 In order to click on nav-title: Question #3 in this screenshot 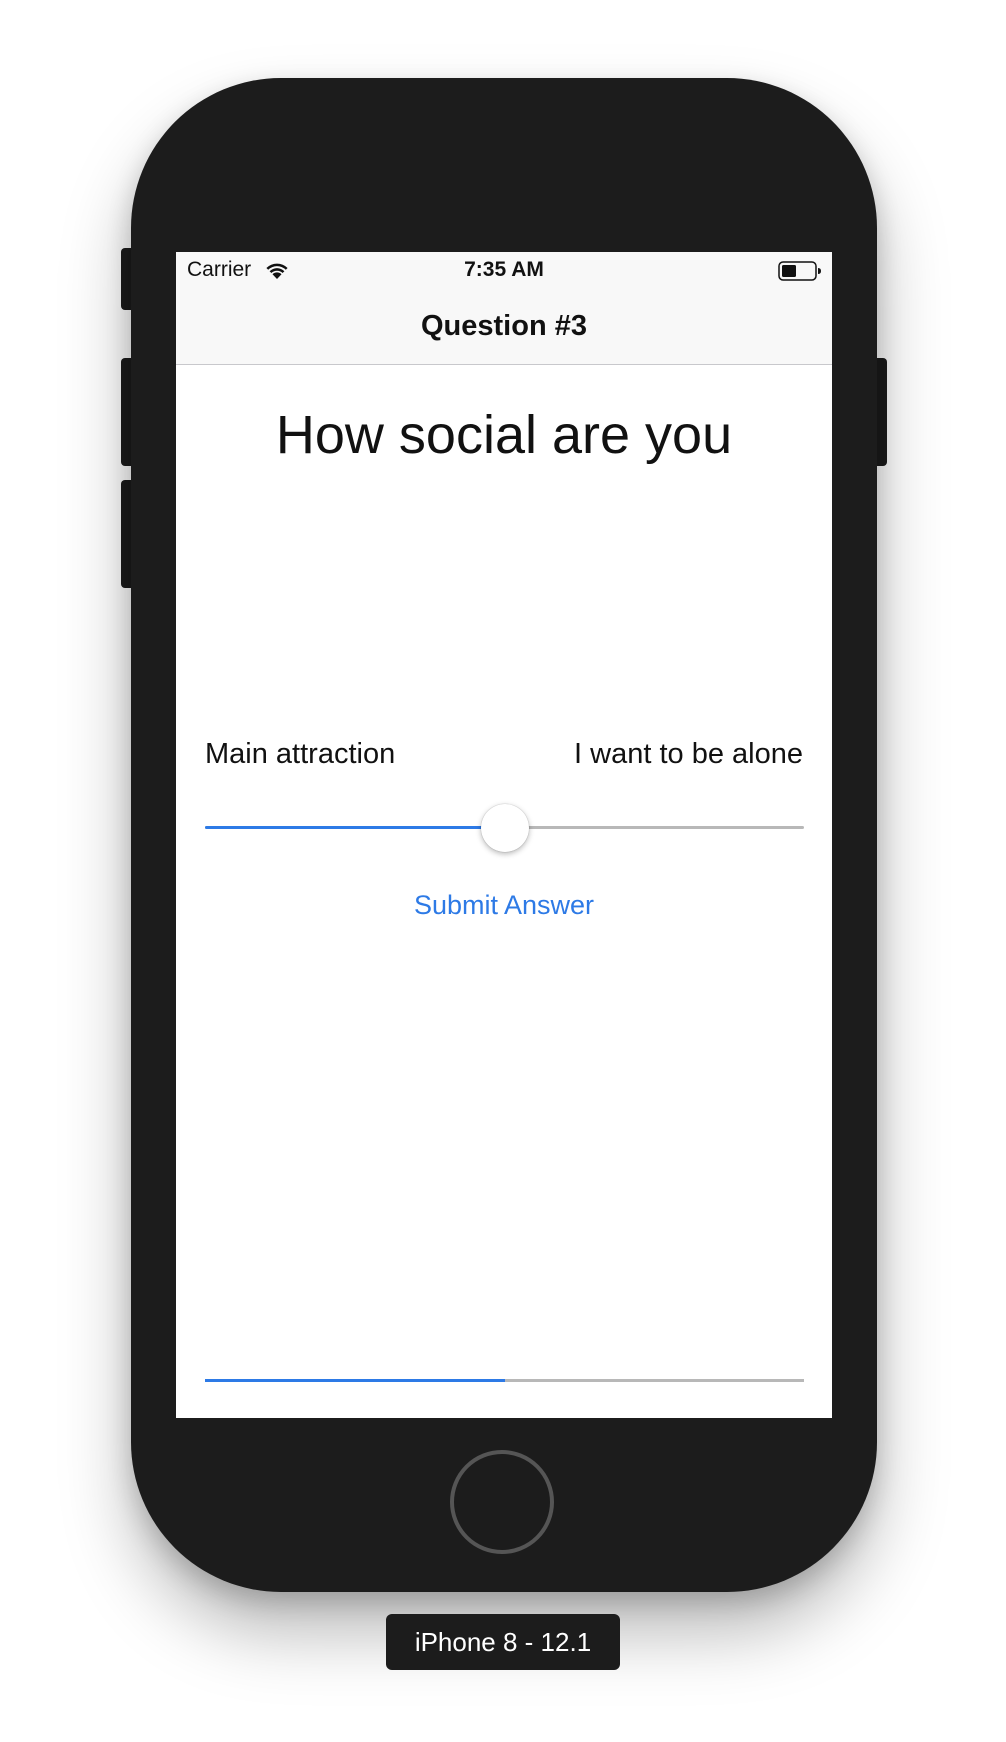, I will do `click(504, 326)`.